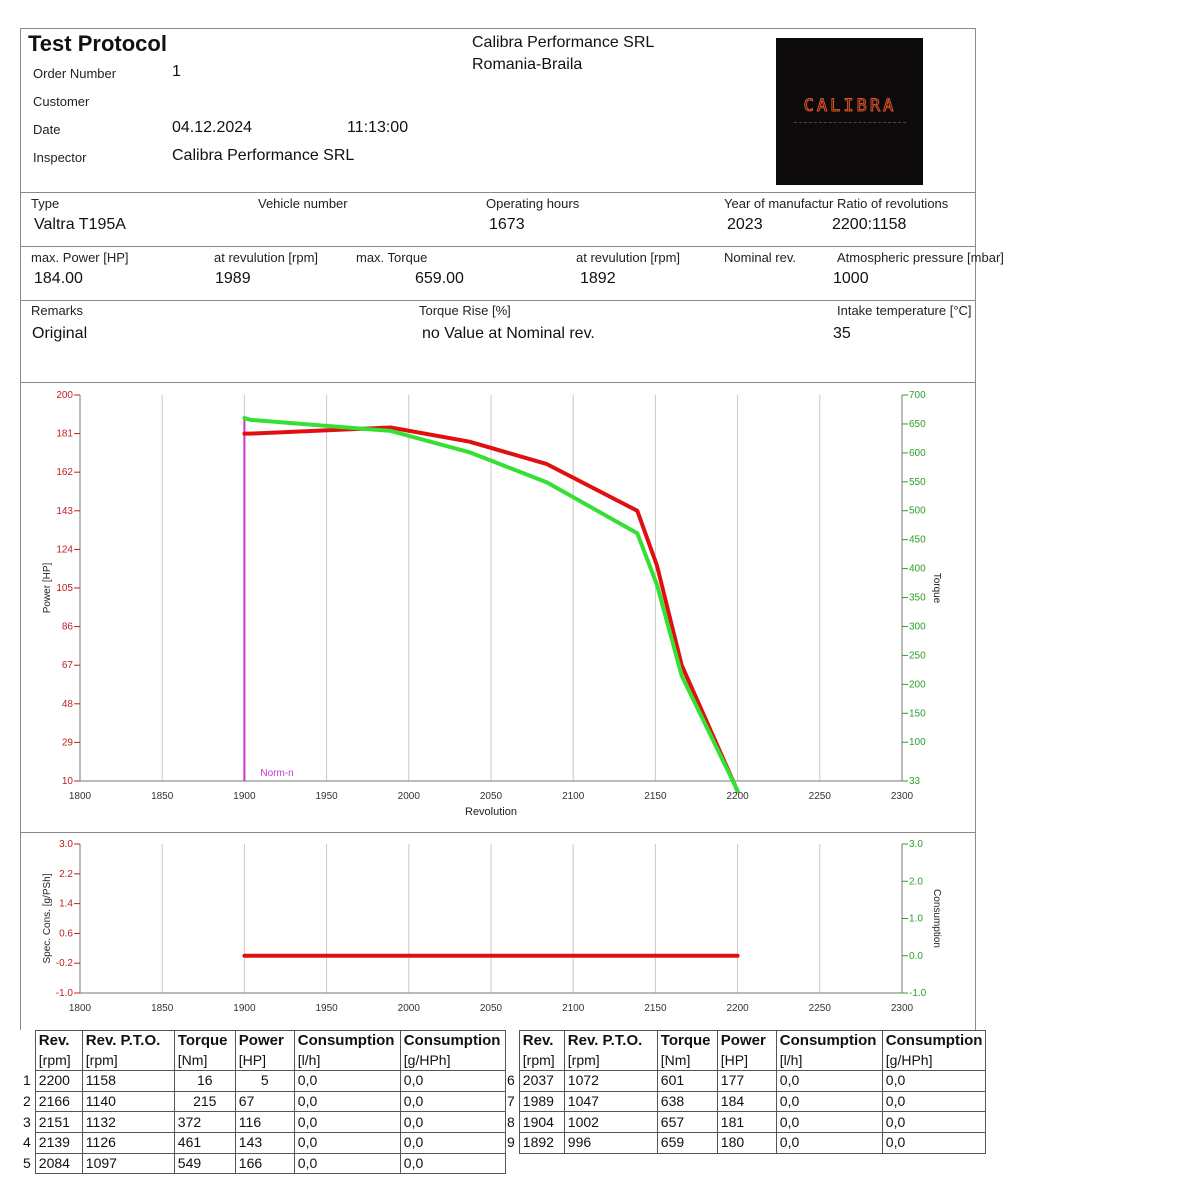  Describe the element at coordinates (465, 310) in the screenshot. I see `torque-rise-label: Torque Rise [%]` at that location.